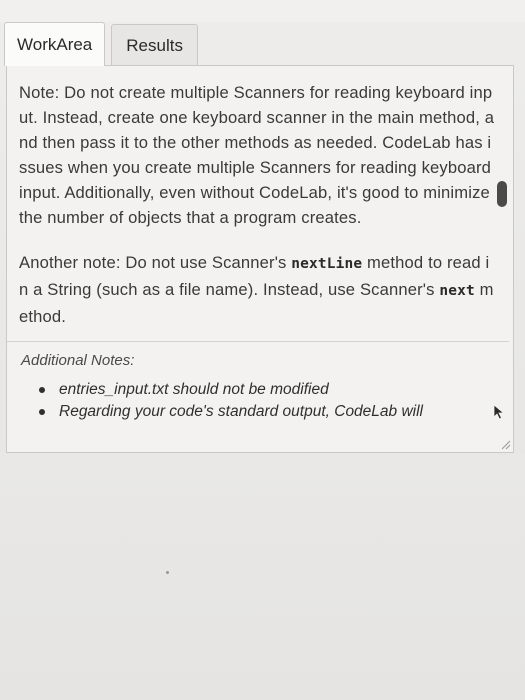 The height and width of the screenshot is (700, 525). Describe the element at coordinates (327, 264) in the screenshot. I see `code-nextline: nextLine` at that location.